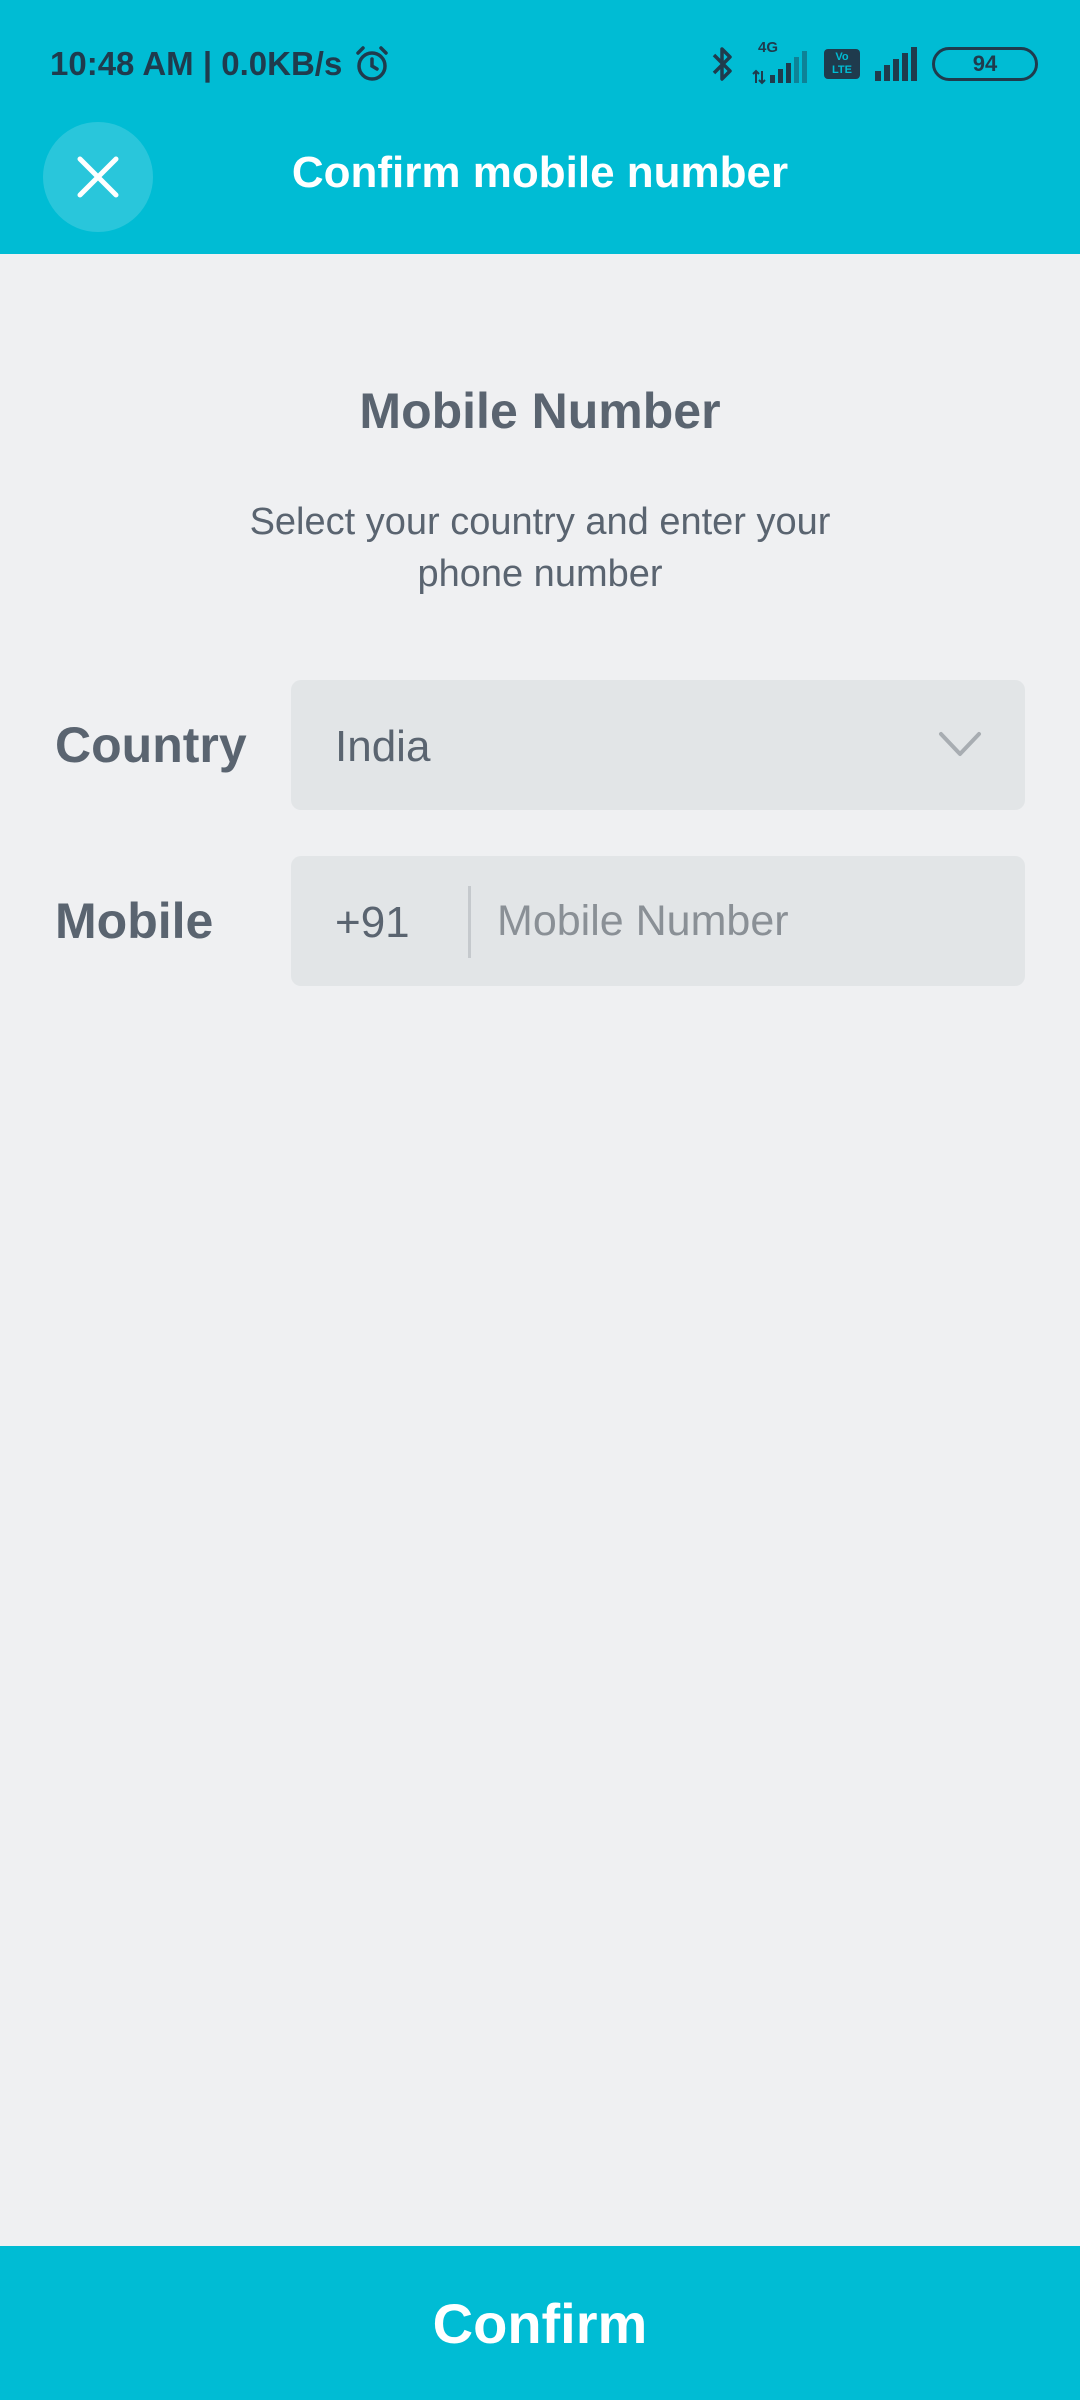  Describe the element at coordinates (134, 921) in the screenshot. I see `mobile-label: Mobile` at that location.